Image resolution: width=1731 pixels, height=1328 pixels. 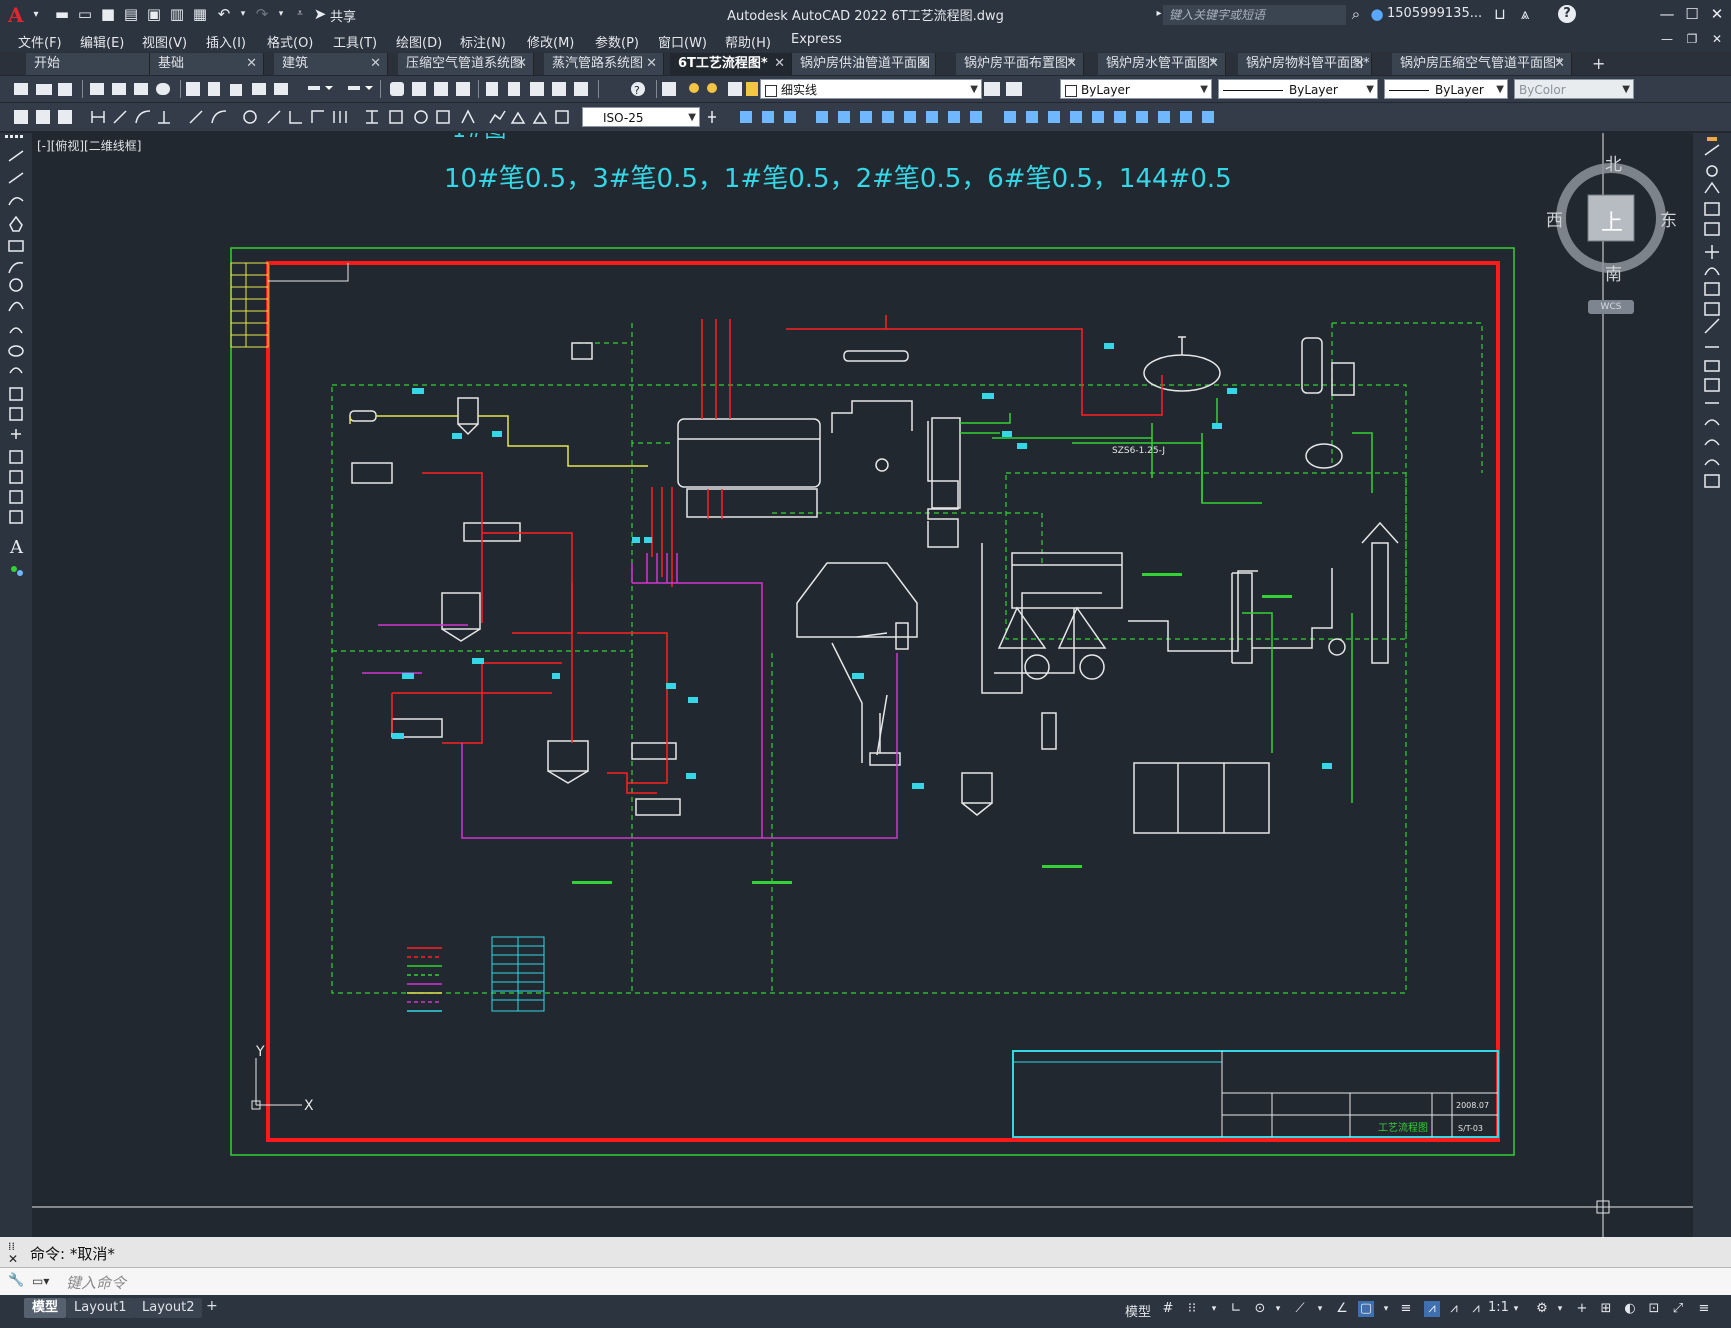 What do you see at coordinates (682, 41) in the screenshot?
I see `menu-window: 窗口(W)` at bounding box center [682, 41].